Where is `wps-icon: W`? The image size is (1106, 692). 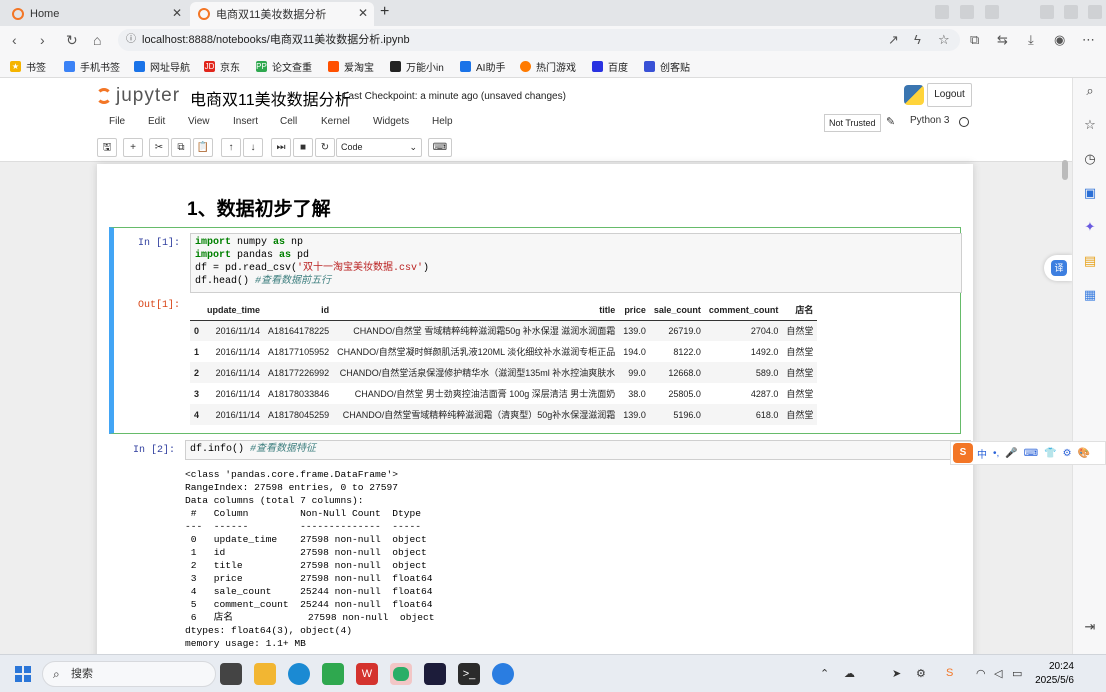
wps-icon: W is located at coordinates (367, 674).